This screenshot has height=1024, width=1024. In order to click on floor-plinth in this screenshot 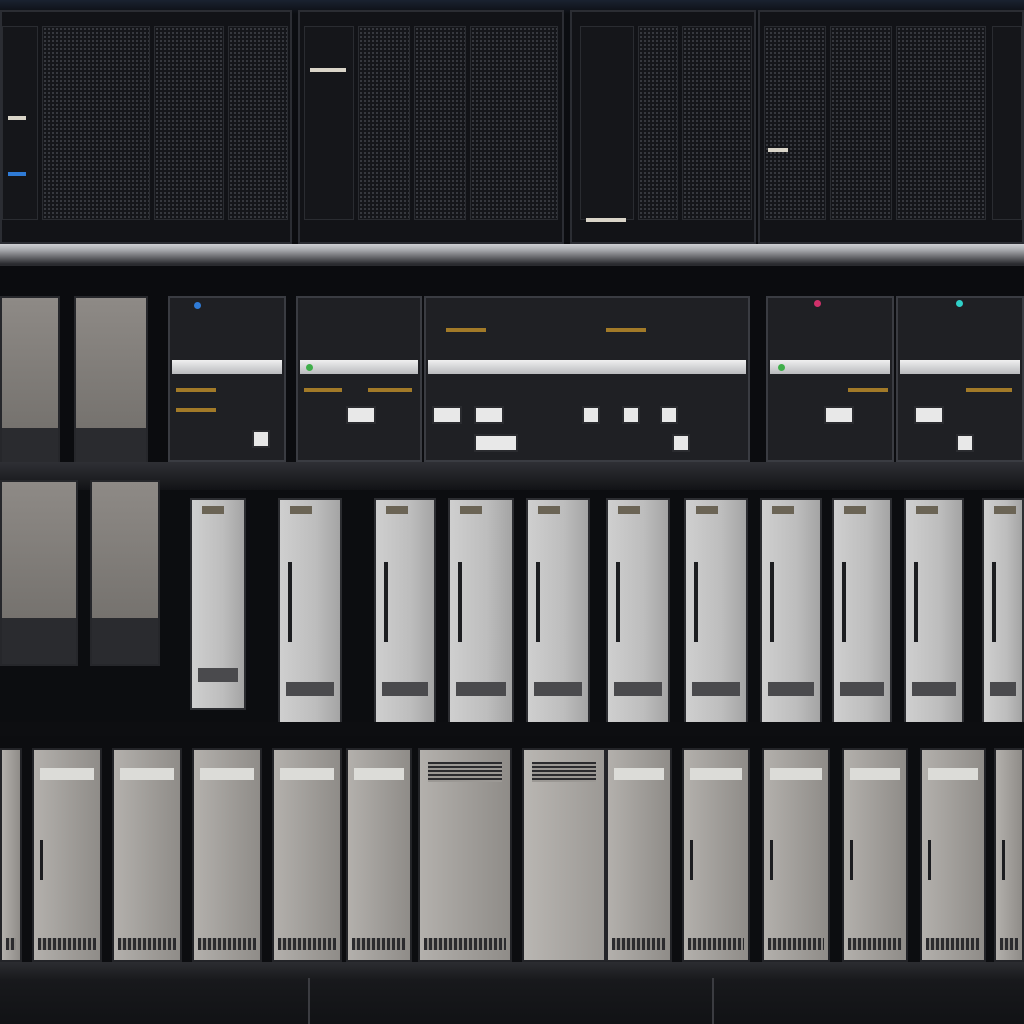, I will do `click(512, 993)`.